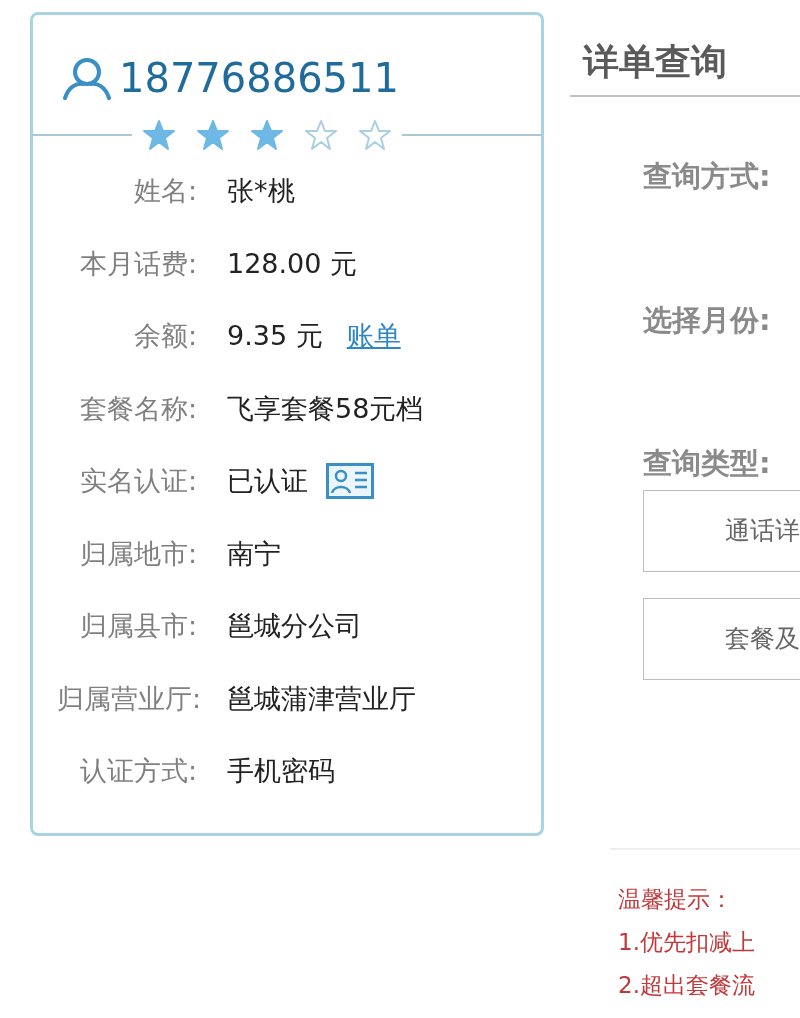 This screenshot has height=1018, width=800. Describe the element at coordinates (350, 481) in the screenshot. I see `id-card-icon` at that location.